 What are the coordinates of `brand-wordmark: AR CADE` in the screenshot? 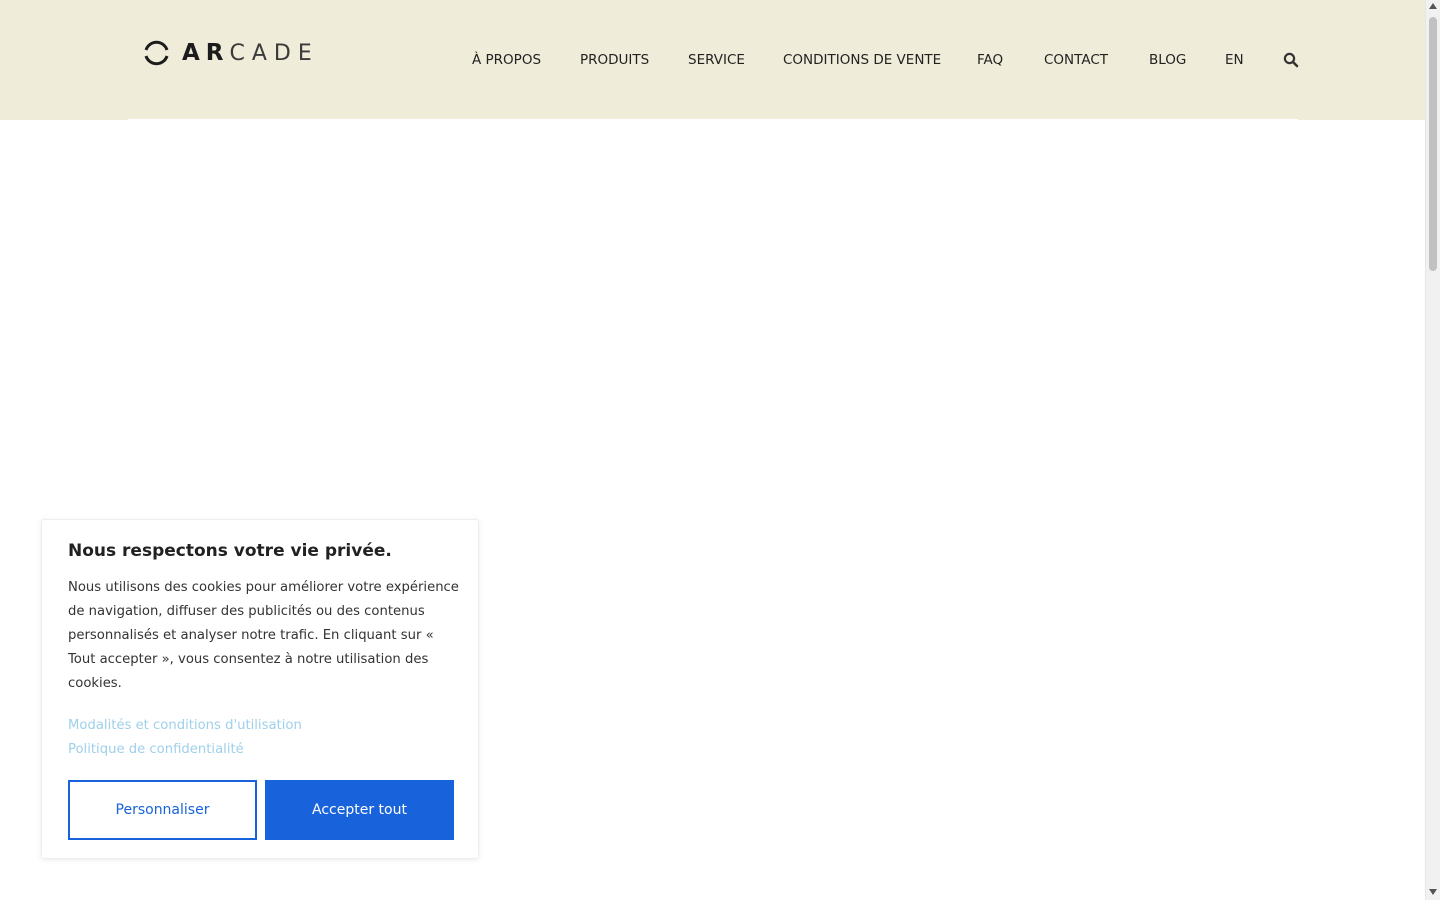 It's located at (250, 53).